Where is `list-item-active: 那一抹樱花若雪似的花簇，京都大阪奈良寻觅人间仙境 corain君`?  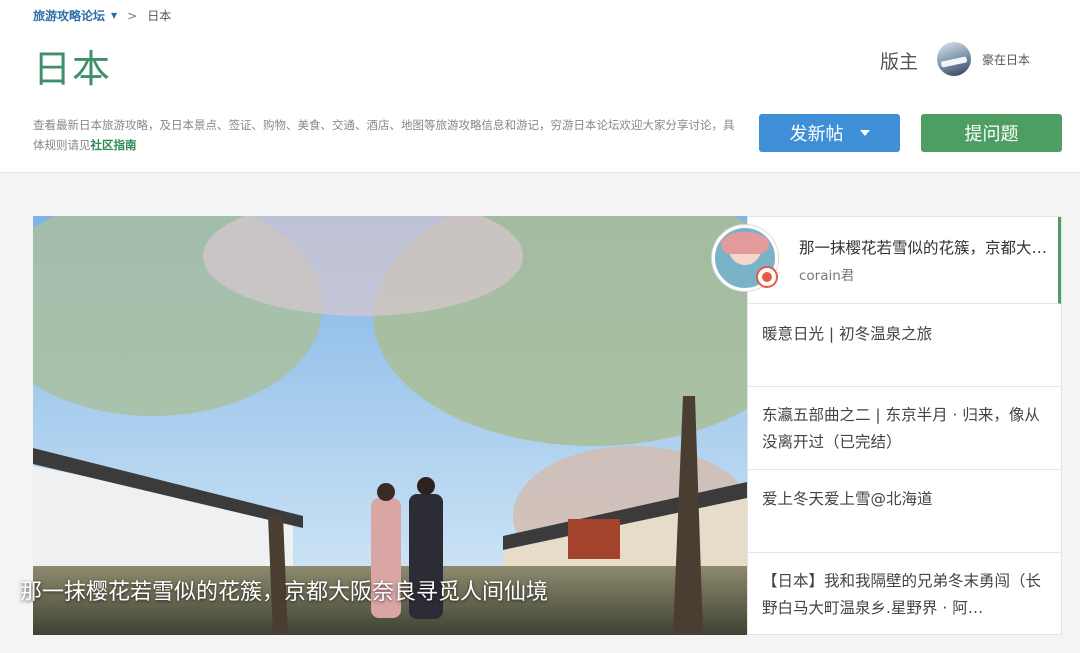
list-item-active: 那一抹樱花若雪似的花簇，京都大阪奈良寻觅人间仙境 corain君 is located at coordinates (886, 260).